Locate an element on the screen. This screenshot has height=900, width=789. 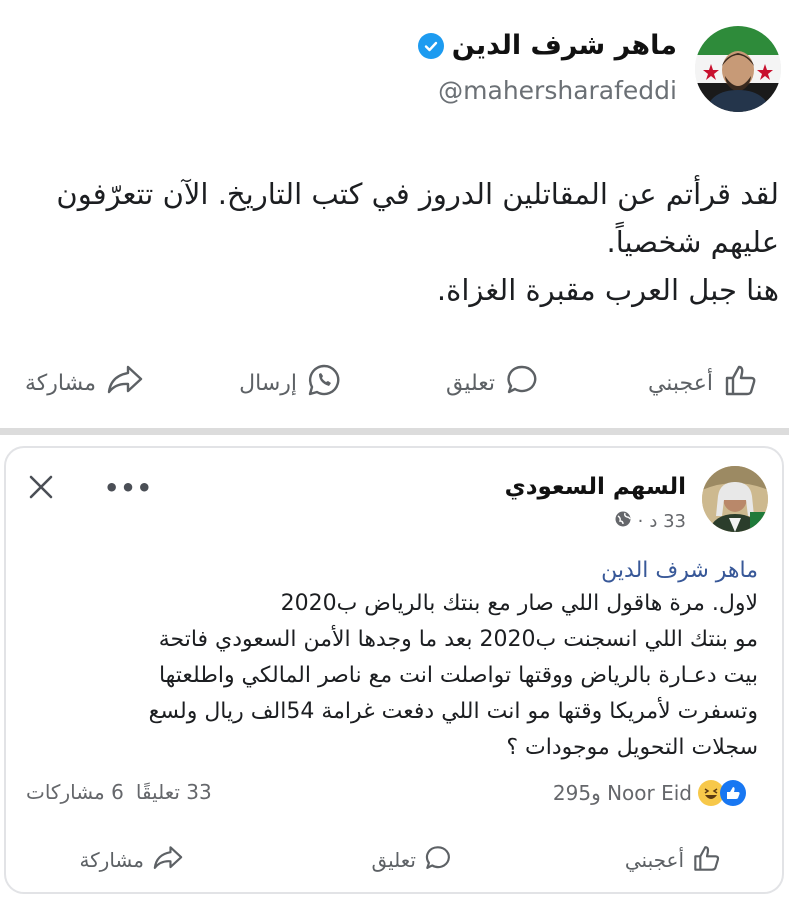
author-name: ماهر شرف الدين is located at coordinates (564, 45).